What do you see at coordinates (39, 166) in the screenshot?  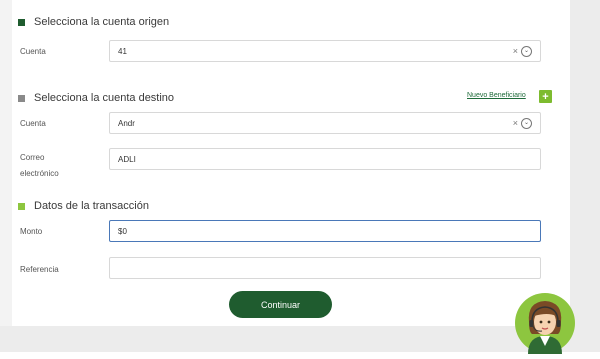 I see `email-label: Correo electrónico` at bounding box center [39, 166].